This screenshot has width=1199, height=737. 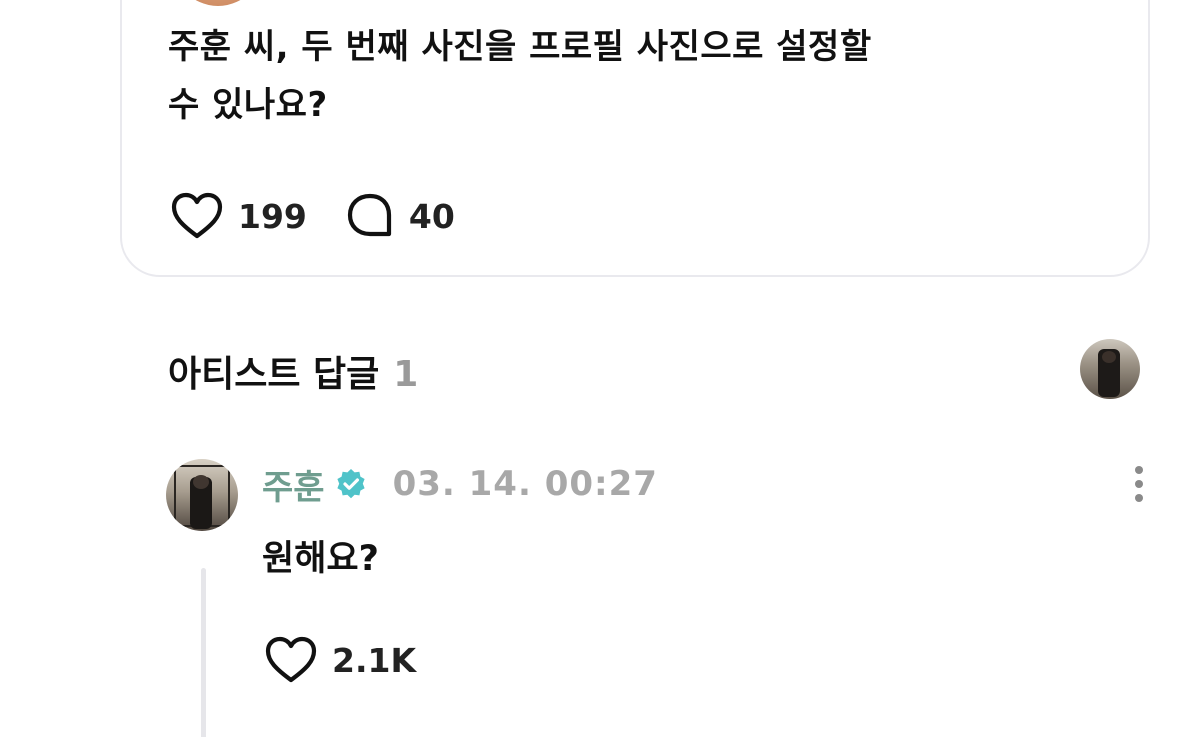 What do you see at coordinates (369, 215) in the screenshot?
I see `speech-bubble-icon` at bounding box center [369, 215].